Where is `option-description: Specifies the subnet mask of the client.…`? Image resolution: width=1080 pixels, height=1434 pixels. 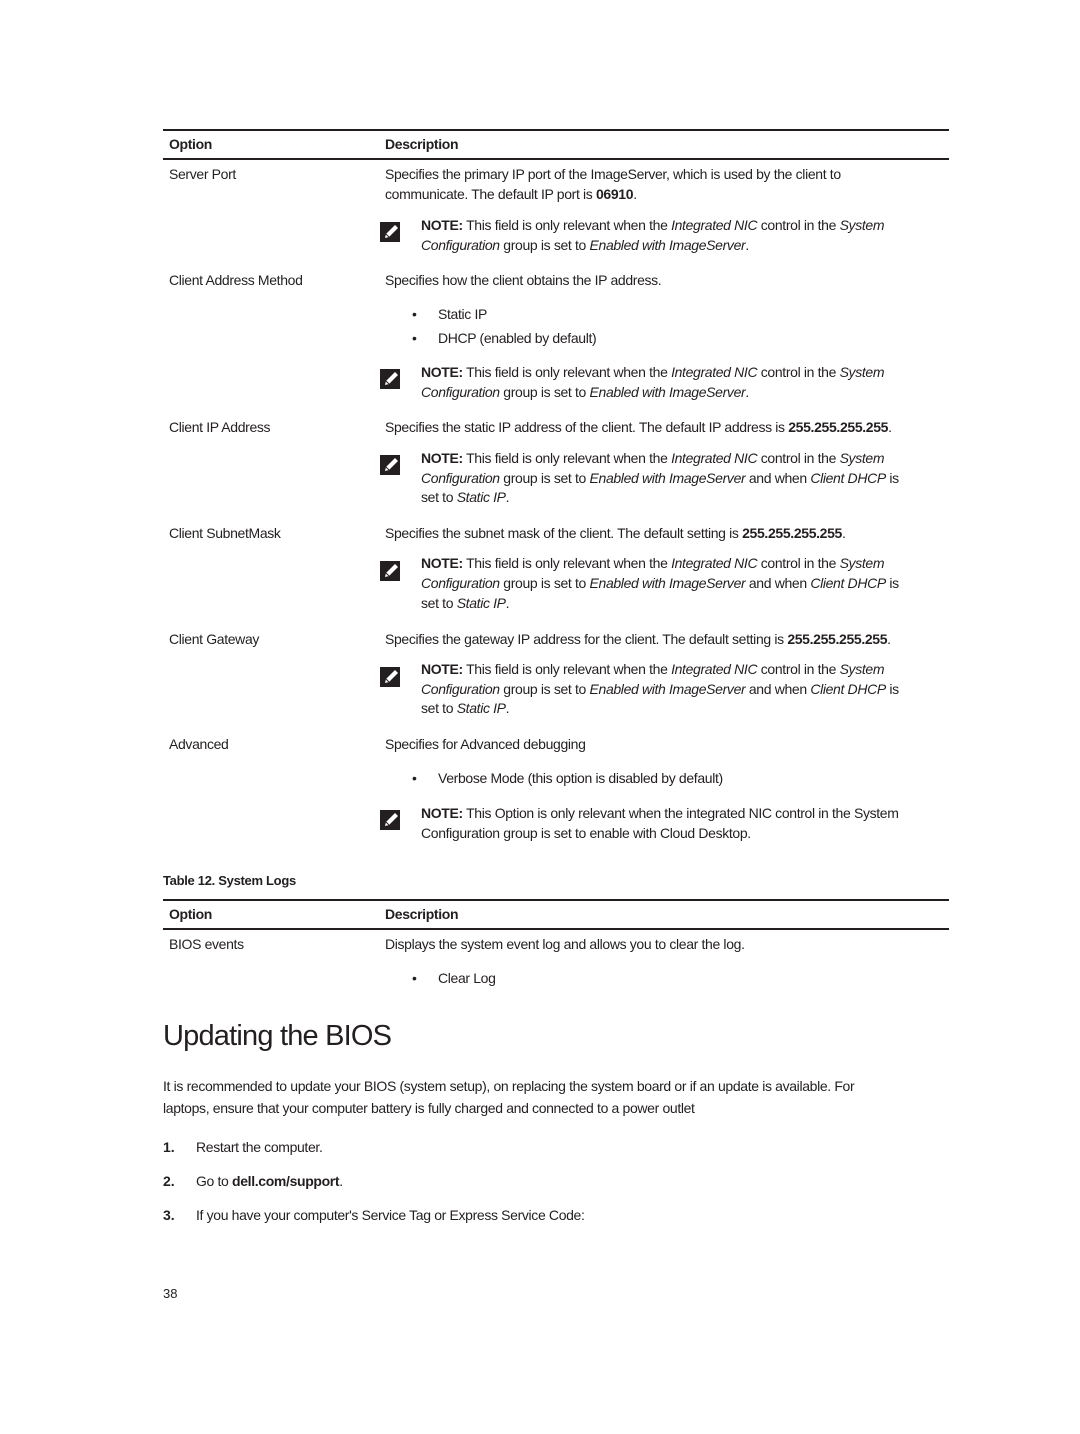 option-description: Specifies the subnet mask of the client.… is located at coordinates (615, 533).